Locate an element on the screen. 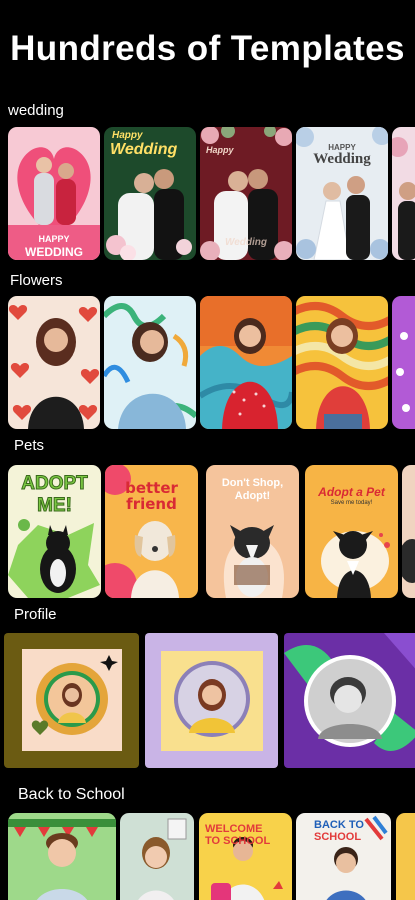 Image resolution: width=415 pixels, height=900 pixels. card-caption: WEDDING is located at coordinates (54, 252).